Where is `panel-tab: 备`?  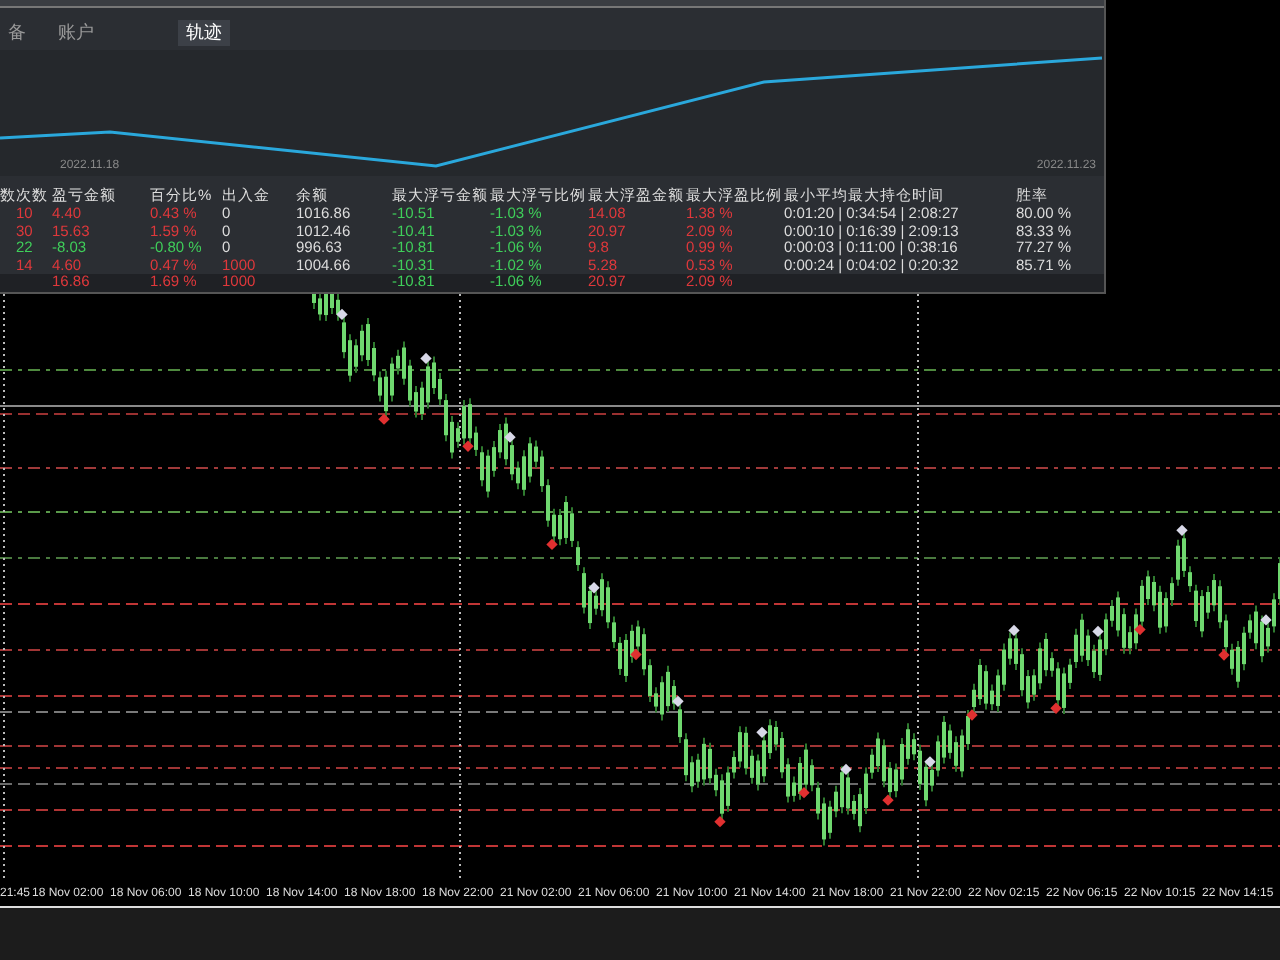 panel-tab: 备 is located at coordinates (17, 33).